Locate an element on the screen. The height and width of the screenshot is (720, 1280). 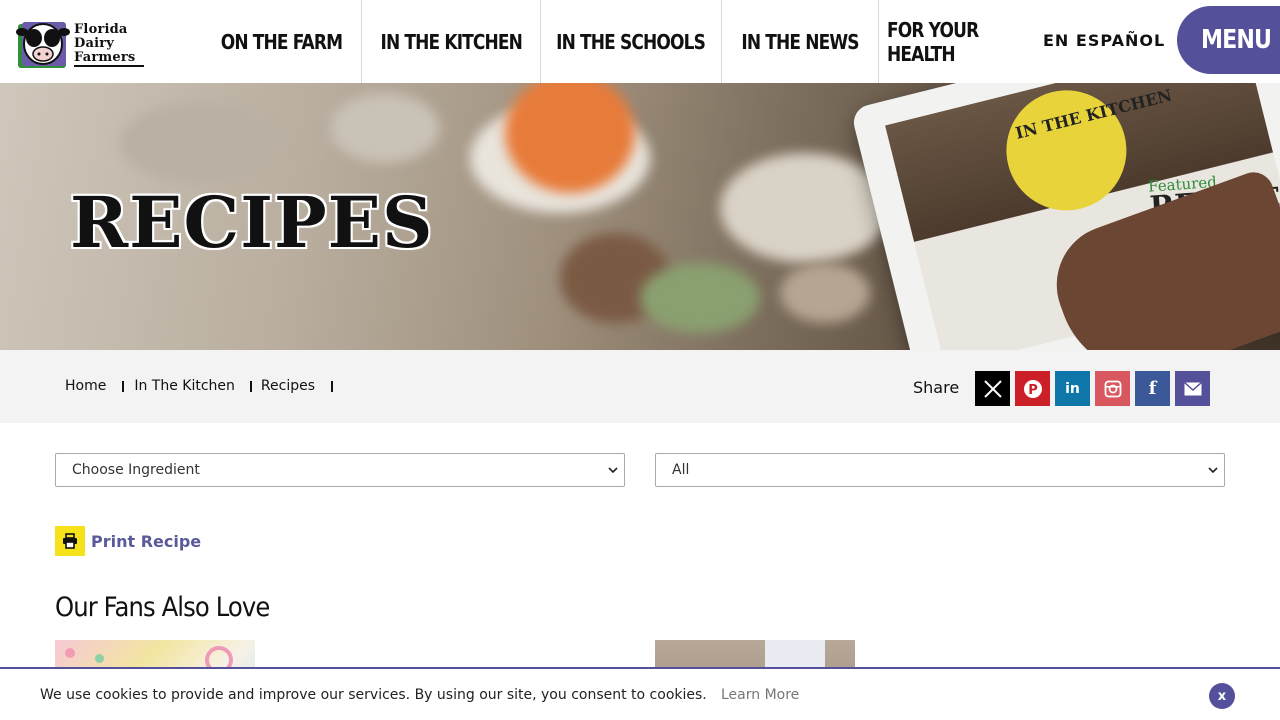
cookie-close-button: x is located at coordinates (1222, 696).